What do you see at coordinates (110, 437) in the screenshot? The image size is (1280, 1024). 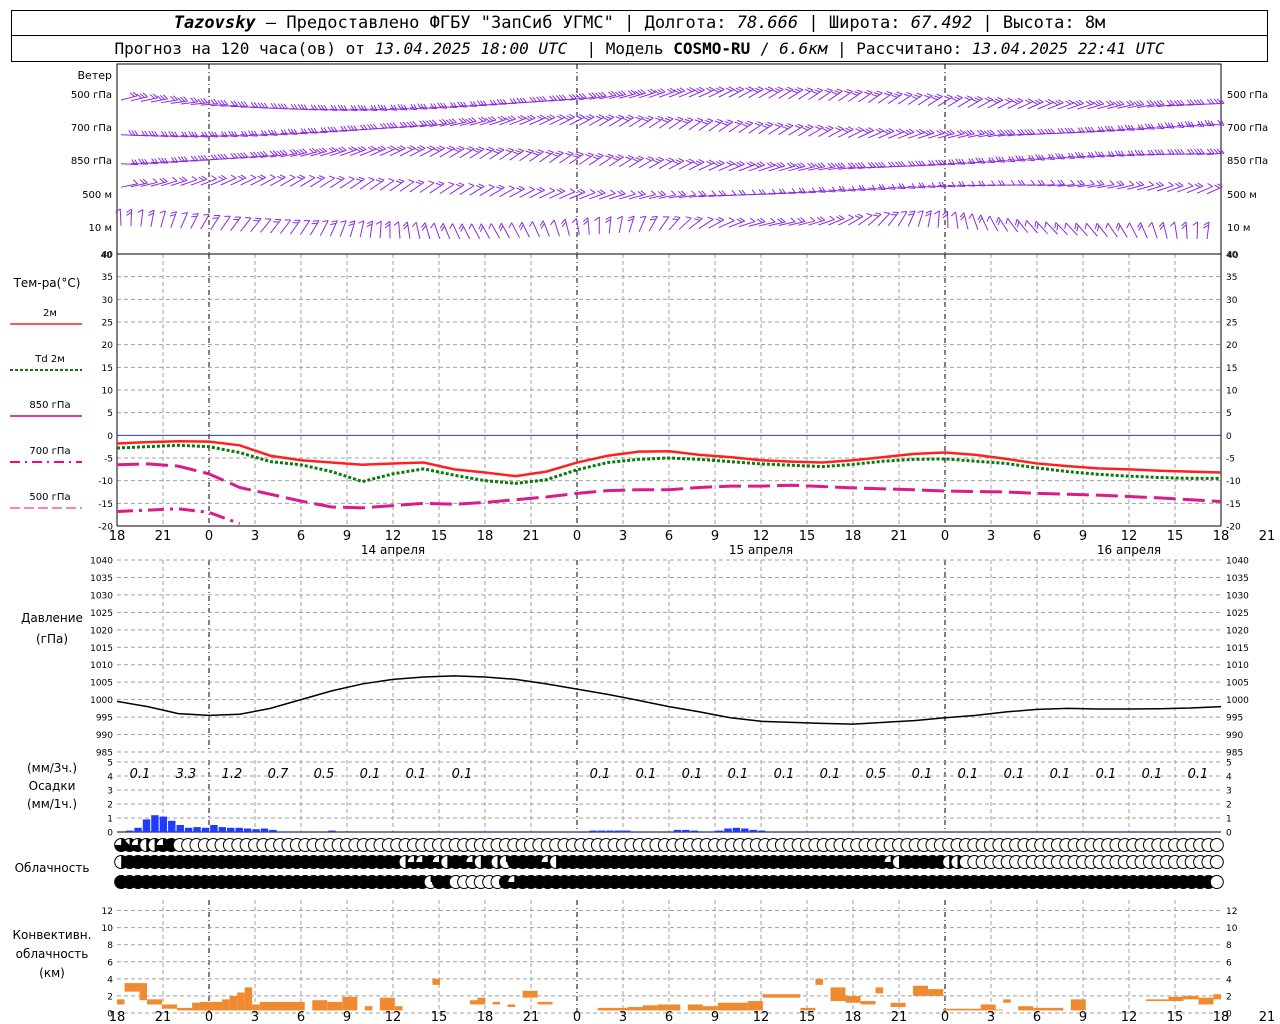 I see `temp-ytick-left: 0` at bounding box center [110, 437].